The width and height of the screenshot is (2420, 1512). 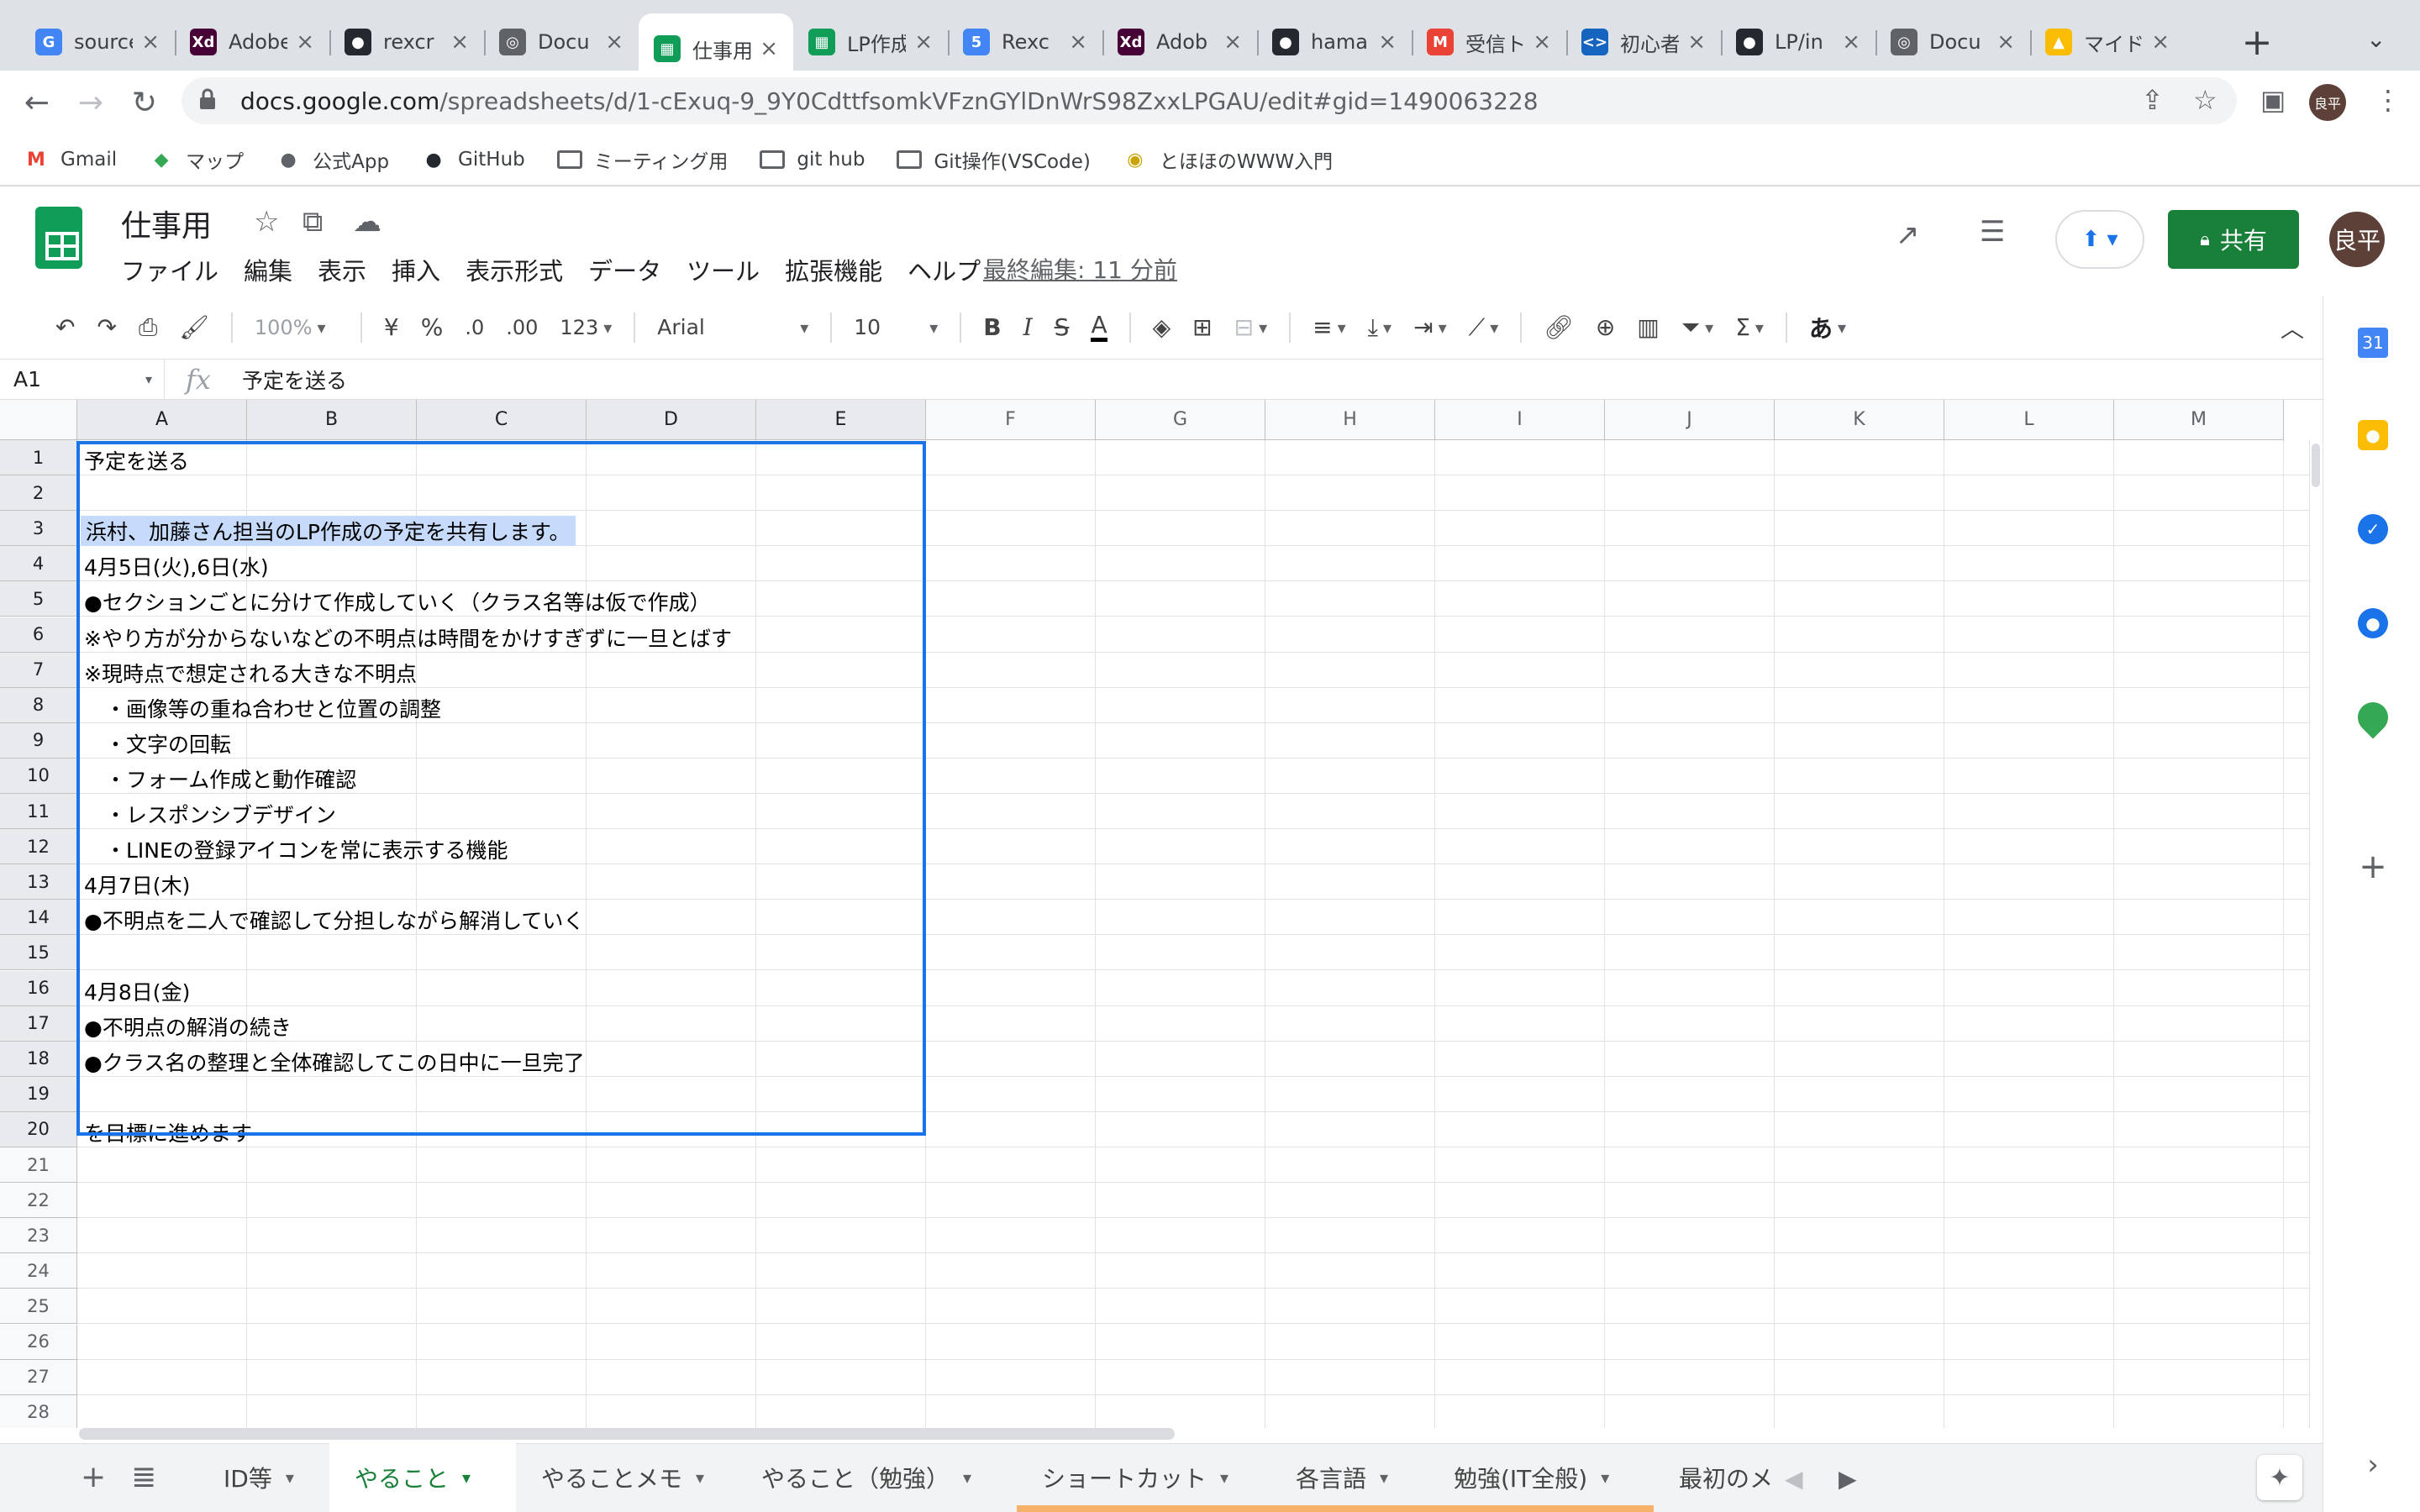 I want to click on menu-file: ファイル, so click(x=169, y=269).